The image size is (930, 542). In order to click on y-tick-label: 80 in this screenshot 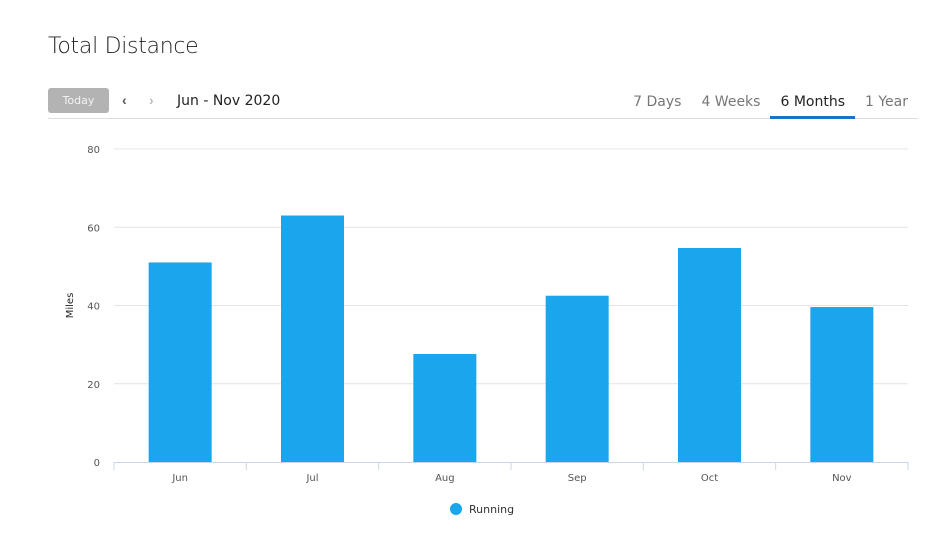, I will do `click(93, 150)`.